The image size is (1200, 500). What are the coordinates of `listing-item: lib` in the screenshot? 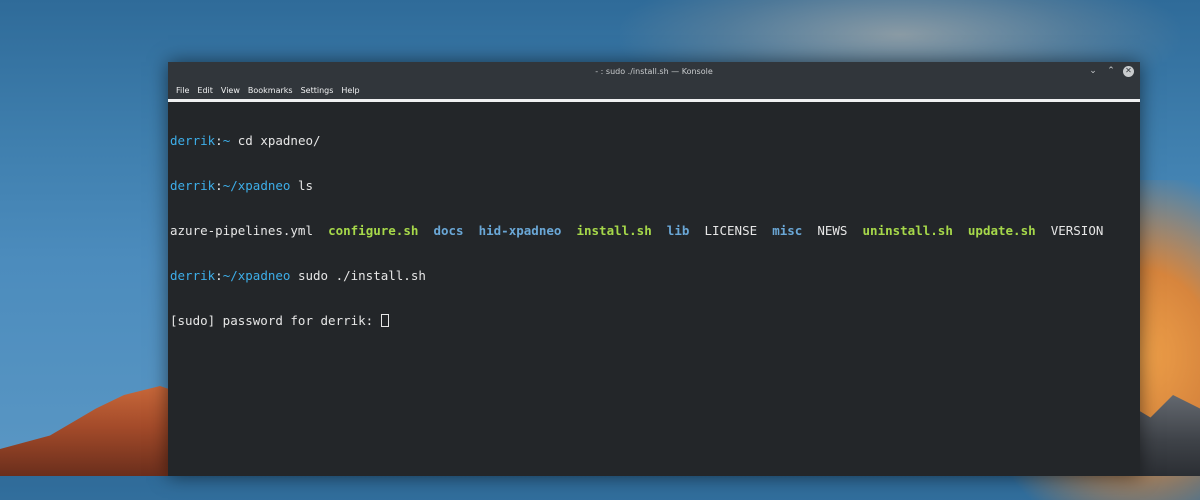 It's located at (678, 230).